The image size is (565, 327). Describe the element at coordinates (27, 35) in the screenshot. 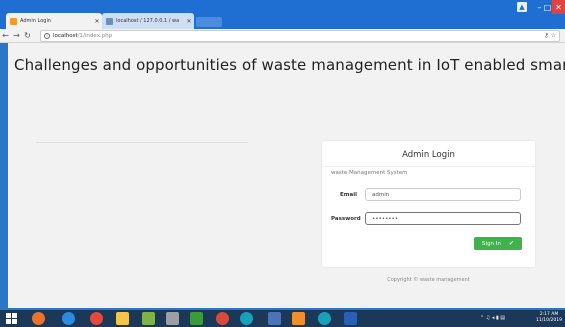

I see `reload-icon: ↻` at that location.